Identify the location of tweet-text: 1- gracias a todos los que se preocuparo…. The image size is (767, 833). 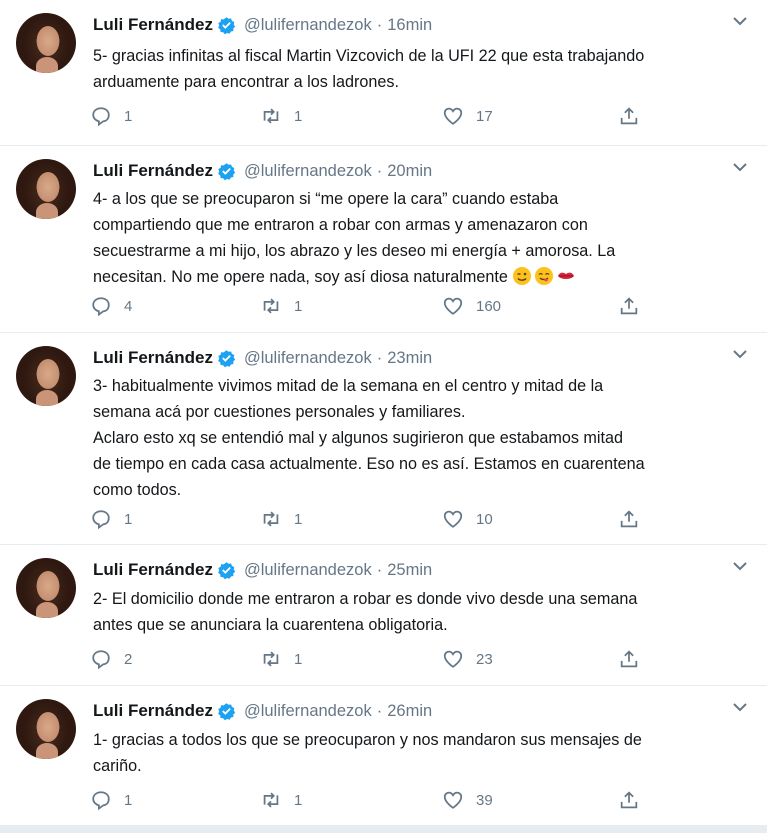
(367, 753).